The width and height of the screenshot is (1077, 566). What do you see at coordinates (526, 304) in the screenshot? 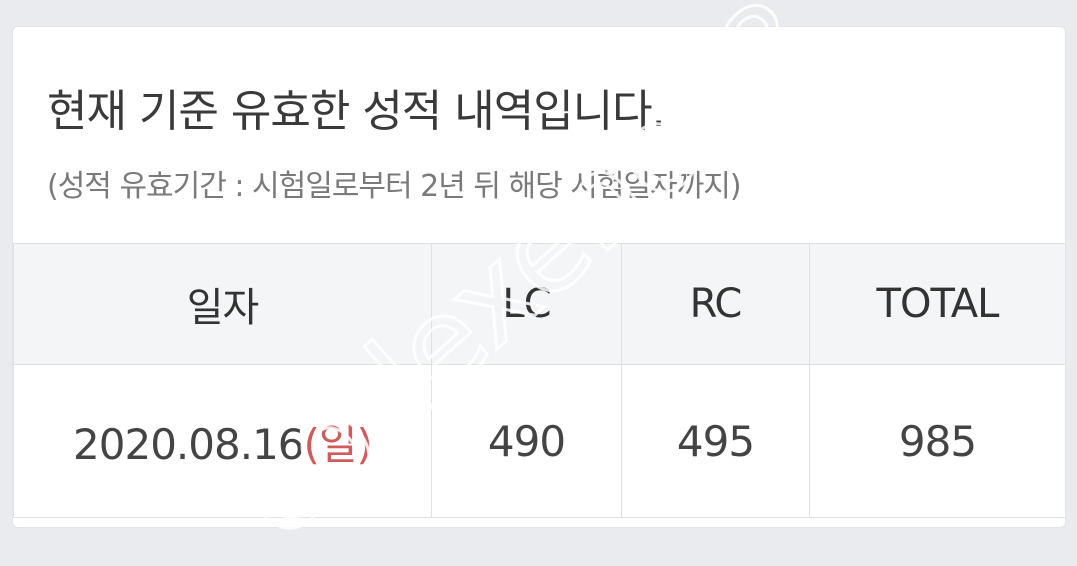
I see `column-header-lc: LC` at bounding box center [526, 304].